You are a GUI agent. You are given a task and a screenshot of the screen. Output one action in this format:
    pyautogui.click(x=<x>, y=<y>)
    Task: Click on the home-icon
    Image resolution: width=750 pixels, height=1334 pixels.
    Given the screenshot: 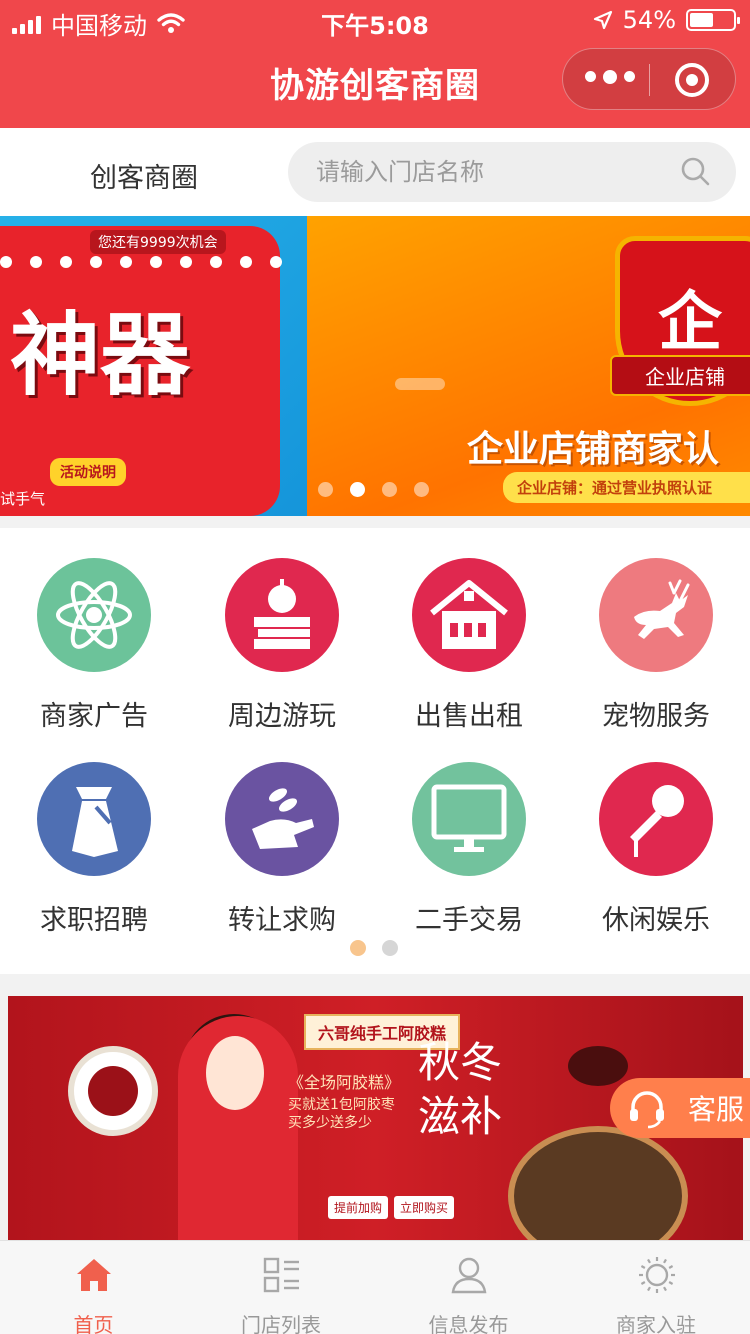 What is the action you would take?
    pyautogui.click(x=94, y=1275)
    